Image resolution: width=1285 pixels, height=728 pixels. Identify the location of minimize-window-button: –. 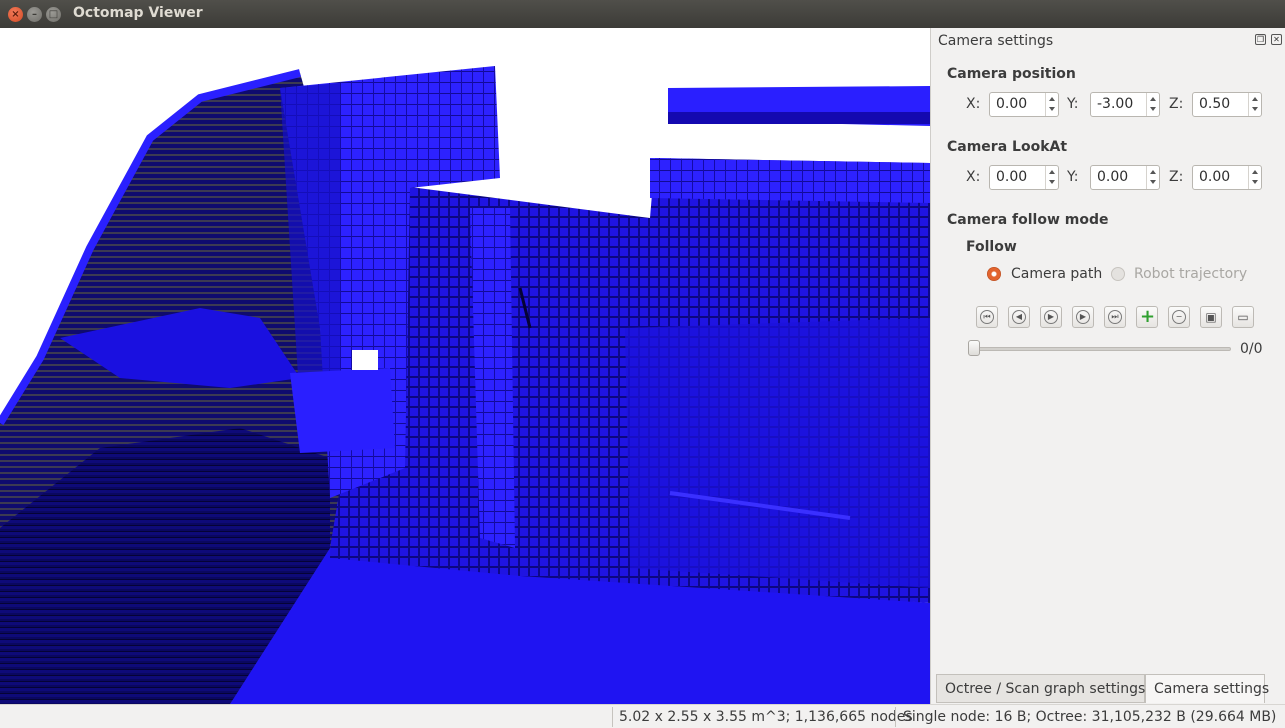
(34, 14).